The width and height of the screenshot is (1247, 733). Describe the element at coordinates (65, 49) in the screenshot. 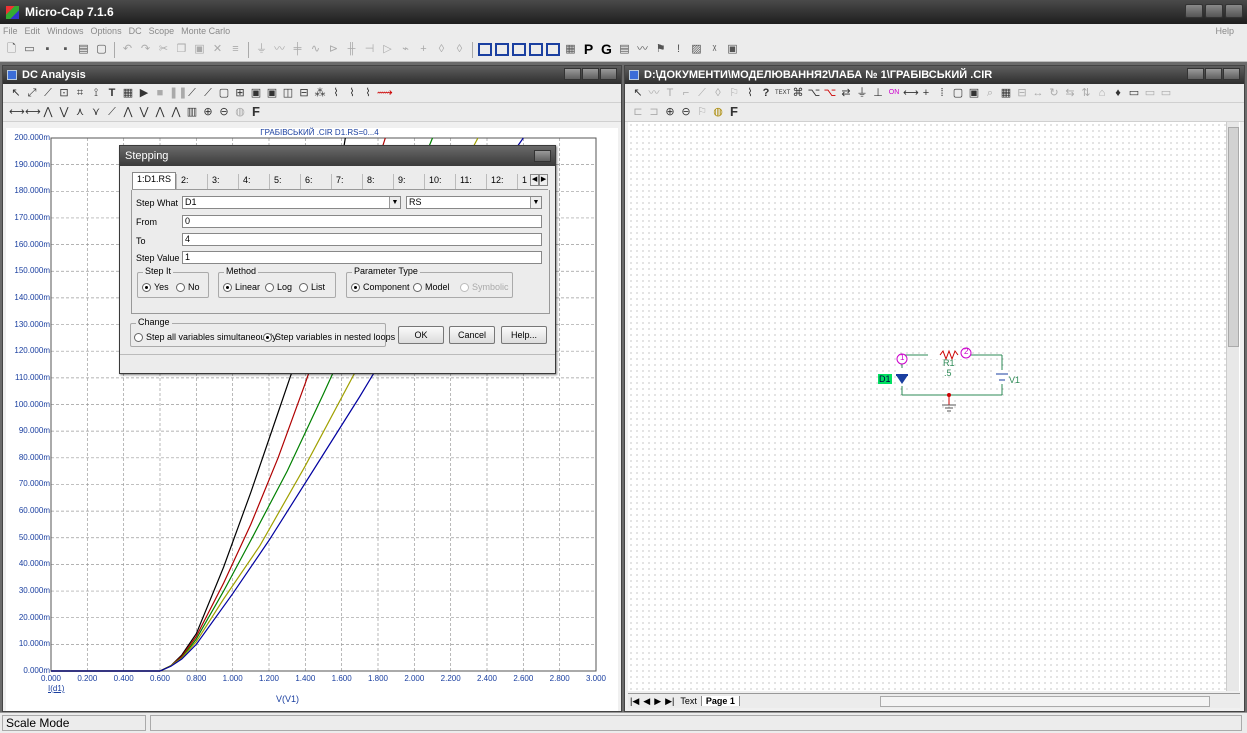

I see `save-all-icon: ▪` at that location.